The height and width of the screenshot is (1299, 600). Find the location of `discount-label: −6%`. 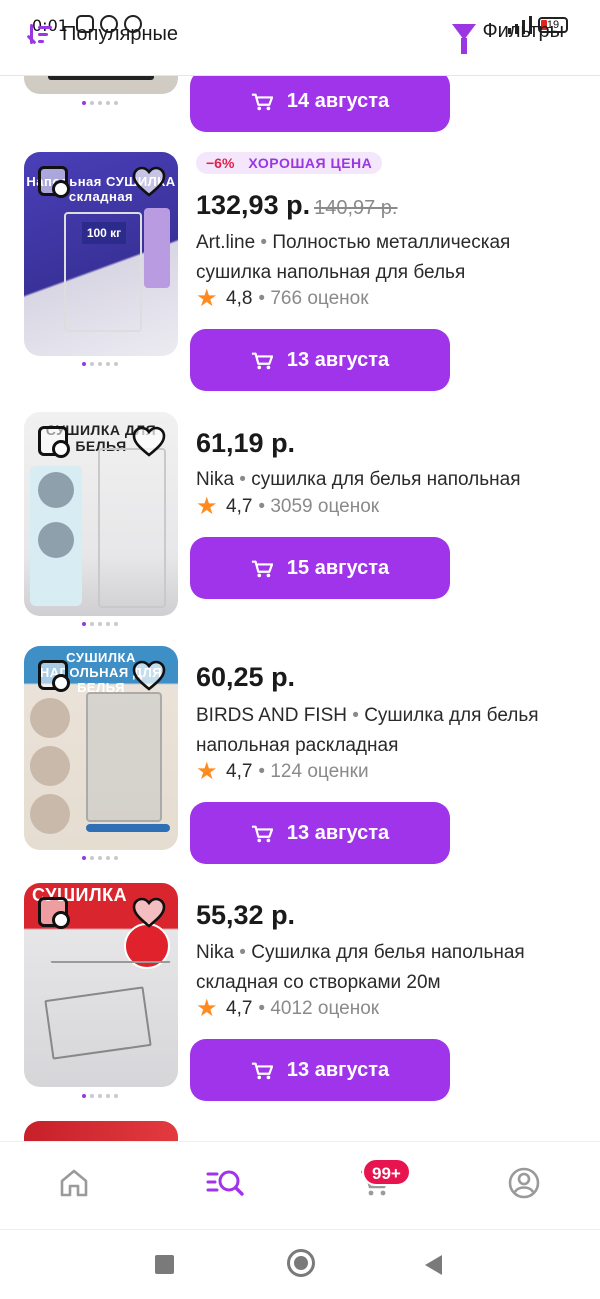

discount-label: −6% is located at coordinates (220, 163).